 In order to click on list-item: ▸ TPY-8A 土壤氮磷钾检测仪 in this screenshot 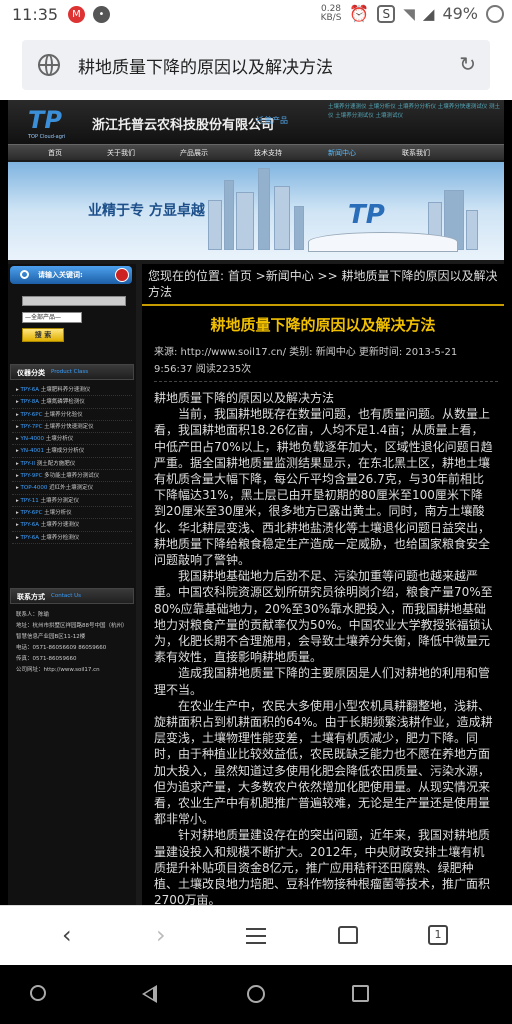, I will do `click(72, 402)`.